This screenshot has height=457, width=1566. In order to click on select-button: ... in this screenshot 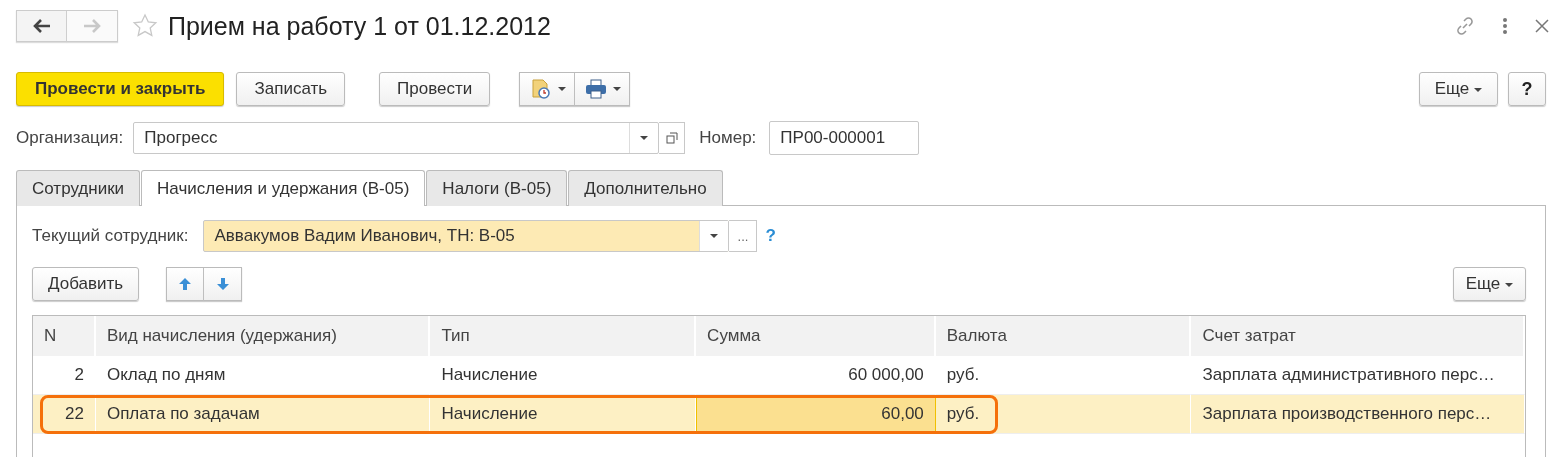, I will do `click(743, 236)`.